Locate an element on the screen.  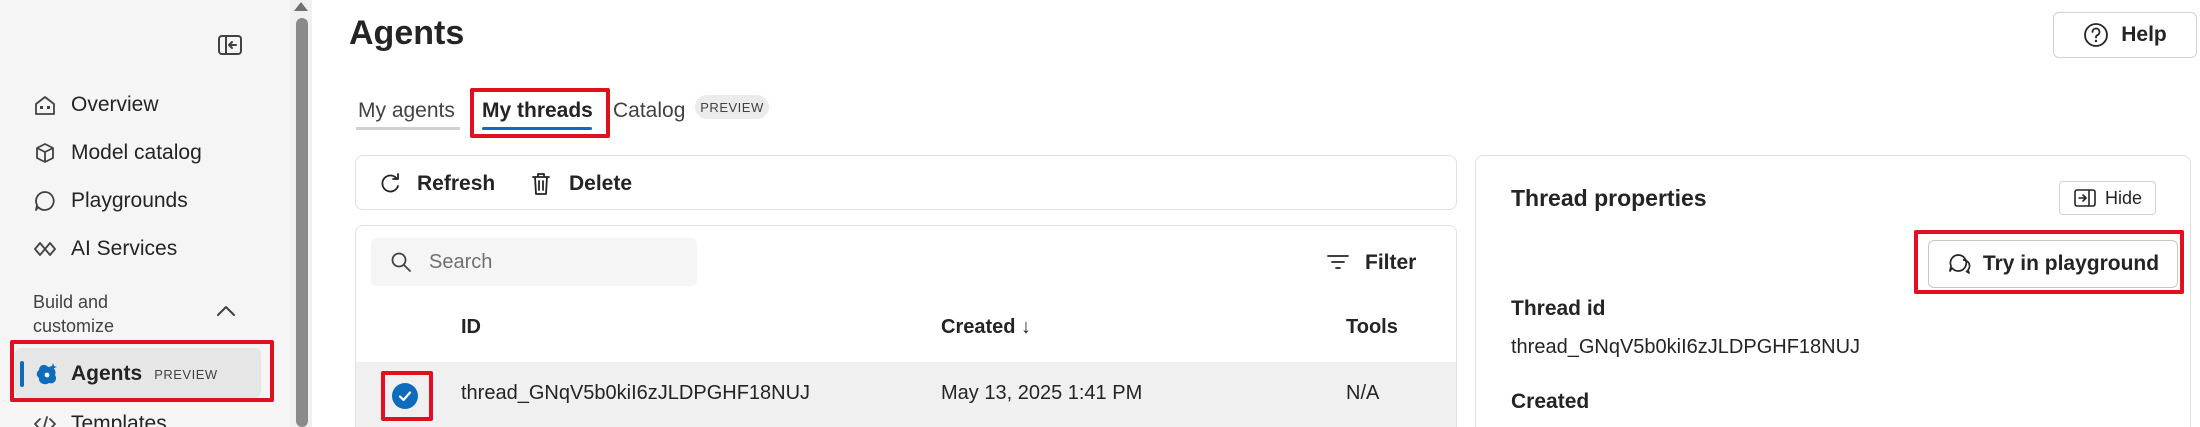
sidebar-item-model-catalog: Model catalog is located at coordinates (117, 153).